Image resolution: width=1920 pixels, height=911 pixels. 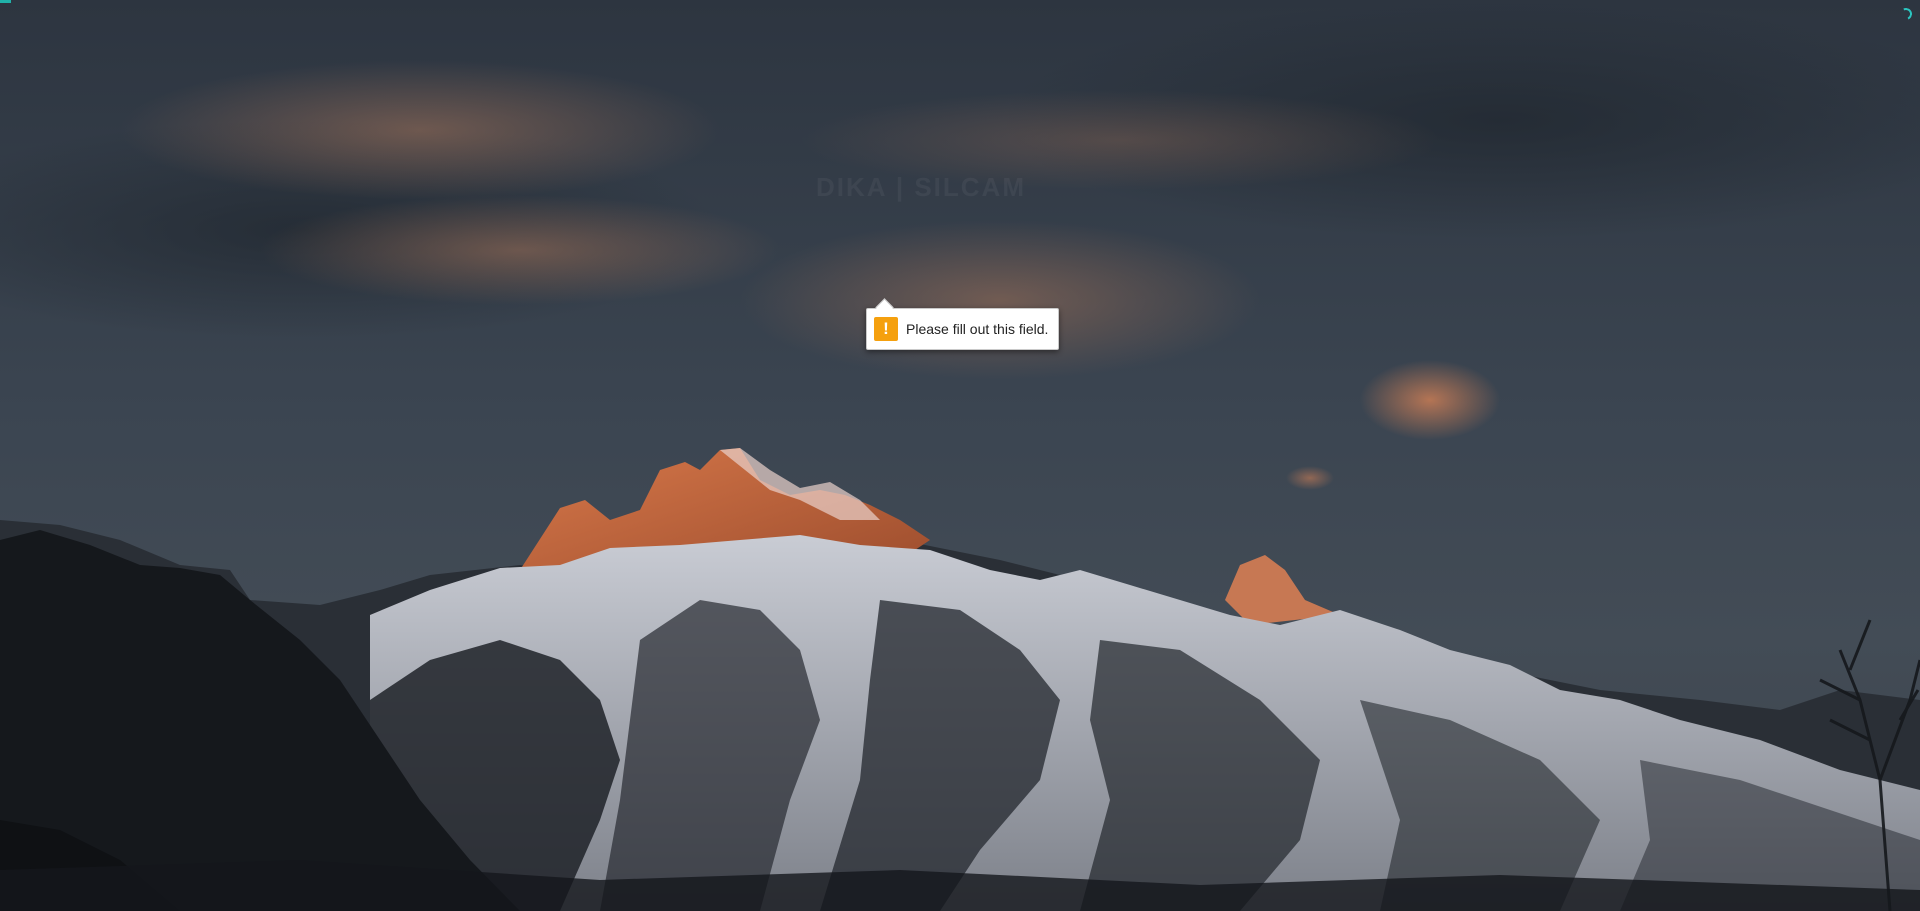 What do you see at coordinates (886, 329) in the screenshot?
I see `warning-icon: !` at bounding box center [886, 329].